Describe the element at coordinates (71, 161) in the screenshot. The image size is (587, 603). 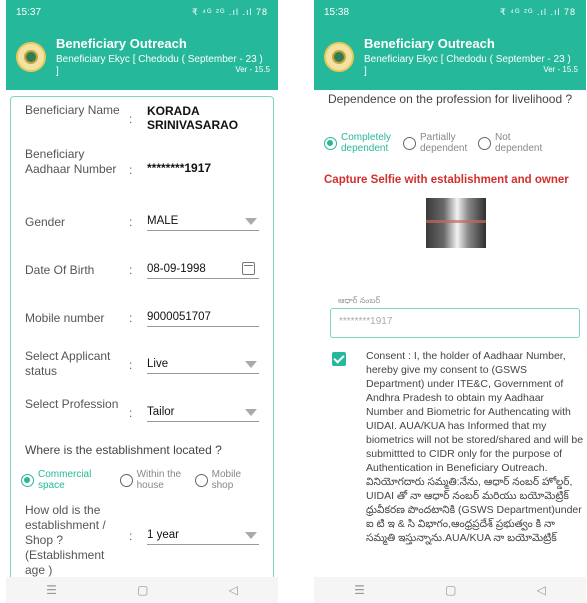
I see `aadhaar-label: Beneficiary Aadhaar Number` at that location.